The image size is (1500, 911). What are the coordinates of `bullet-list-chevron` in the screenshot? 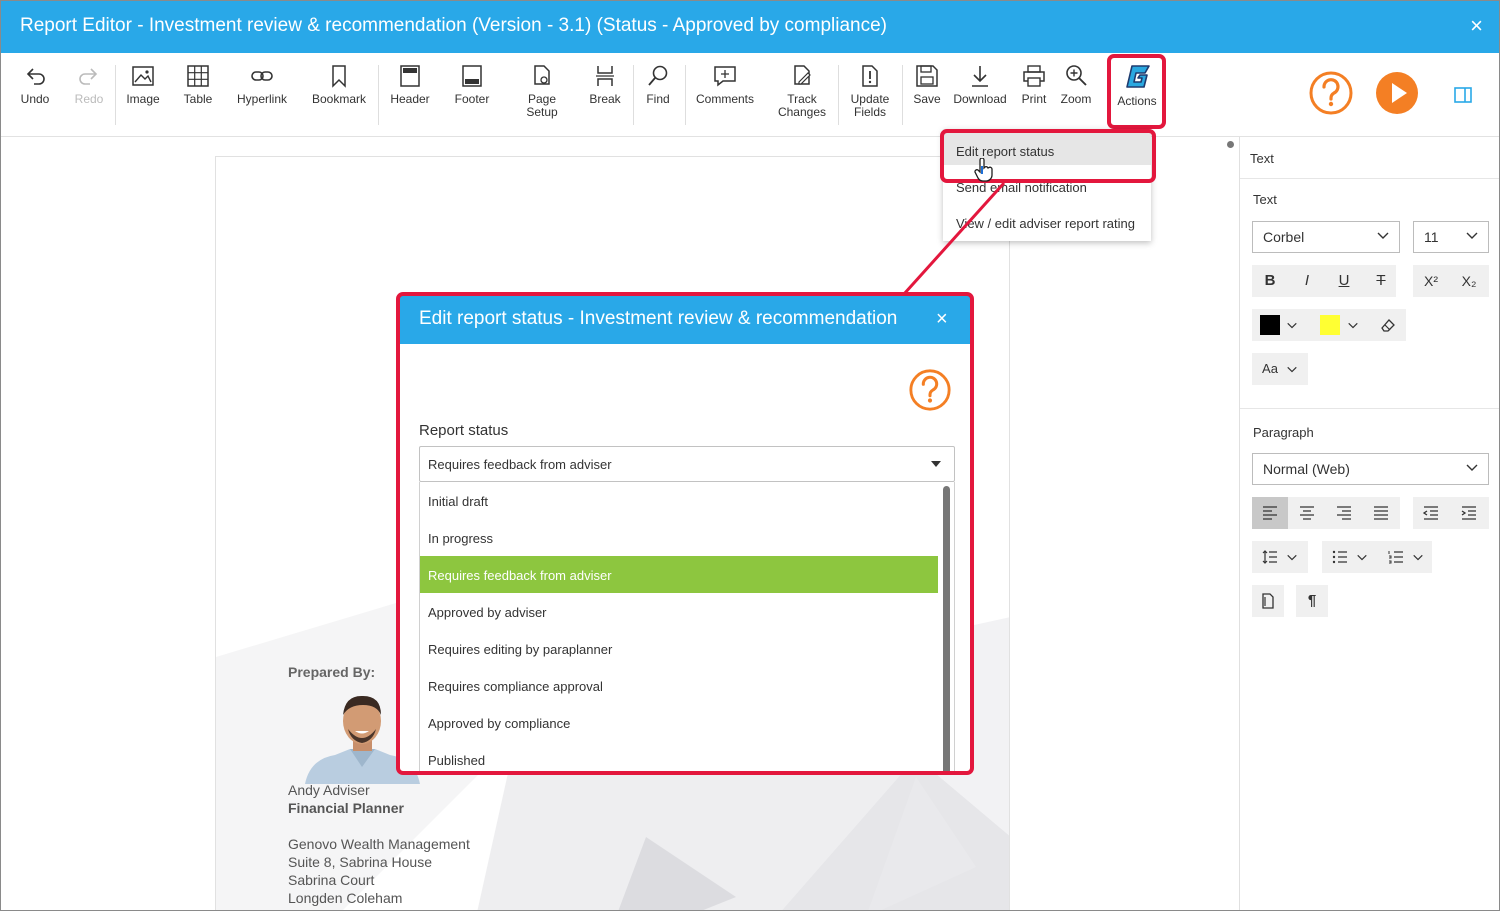 It's located at (1362, 557).